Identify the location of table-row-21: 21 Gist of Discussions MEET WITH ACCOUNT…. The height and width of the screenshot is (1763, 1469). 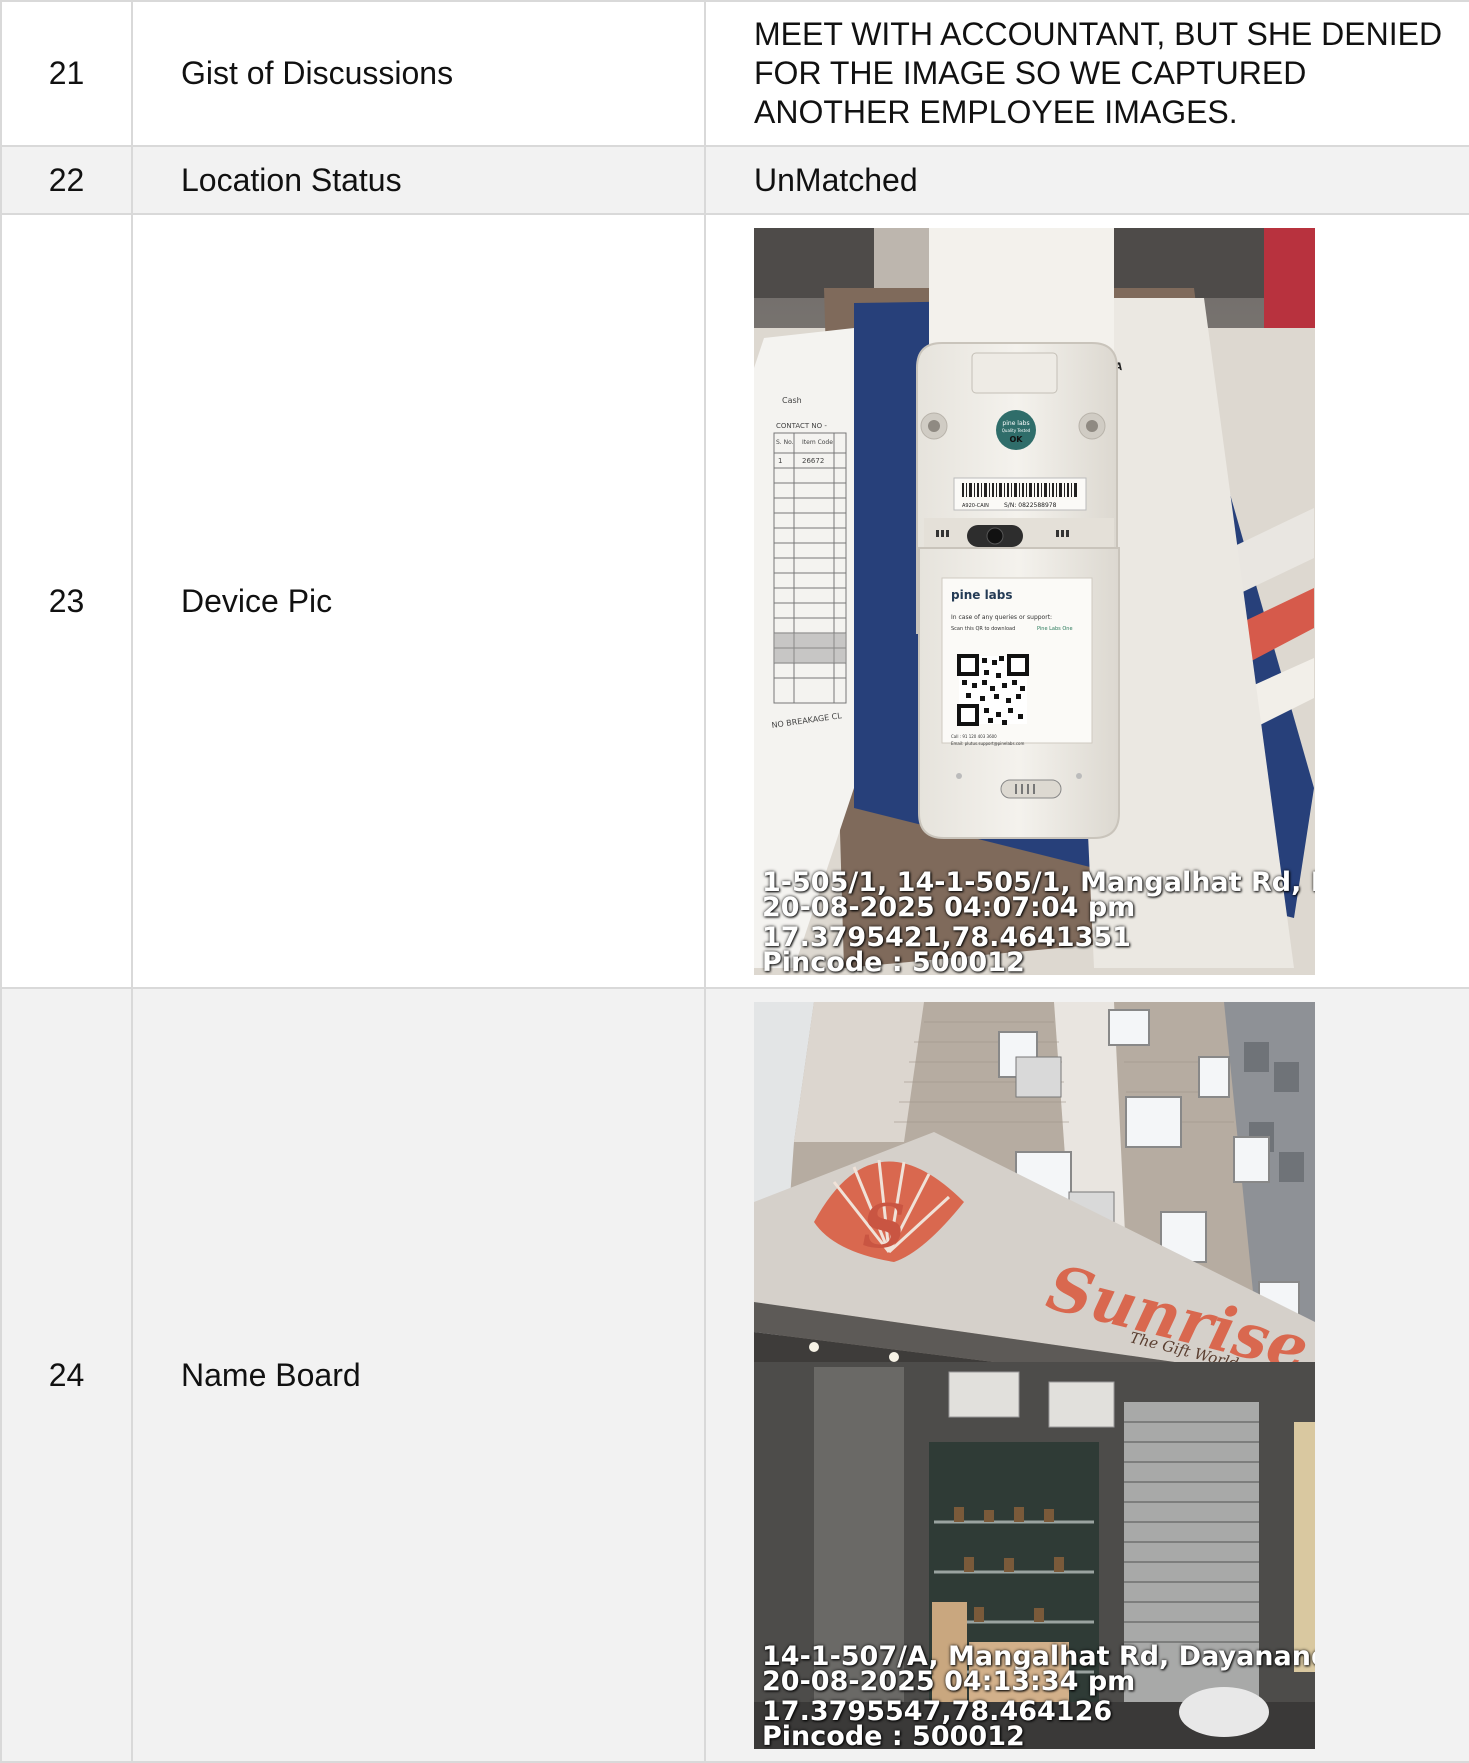
(734, 73).